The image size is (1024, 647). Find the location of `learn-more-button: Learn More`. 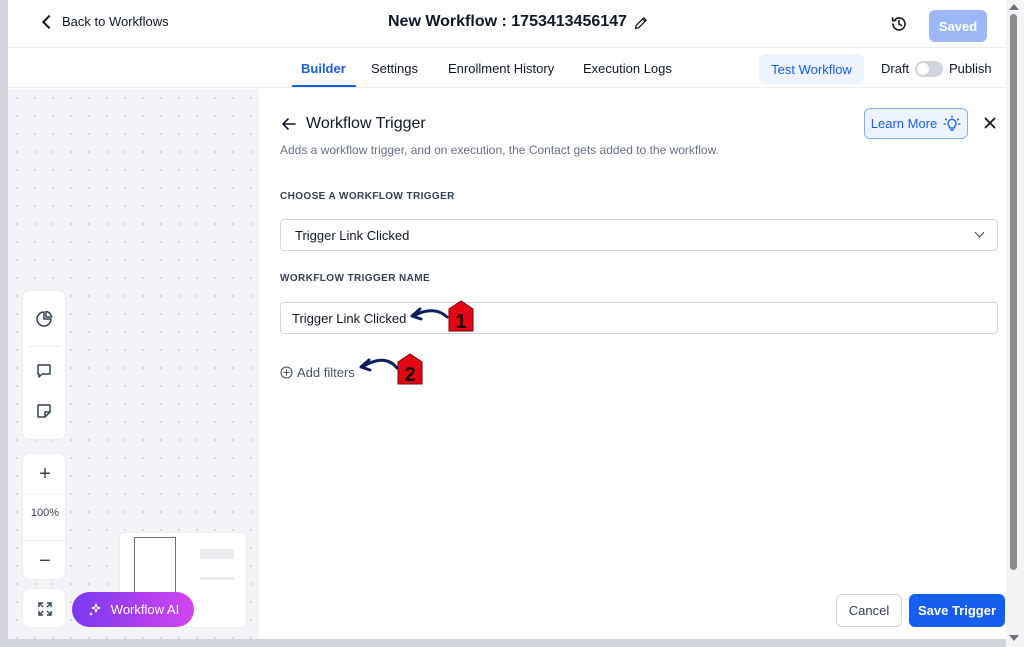

learn-more-button: Learn More is located at coordinates (916, 123).